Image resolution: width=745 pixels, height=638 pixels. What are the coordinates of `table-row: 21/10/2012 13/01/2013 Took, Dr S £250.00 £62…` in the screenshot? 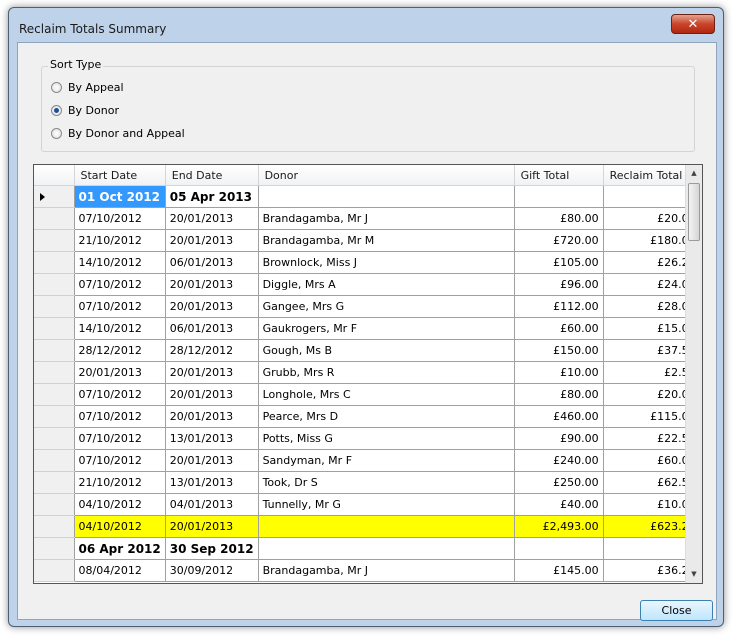 It's located at (367, 482).